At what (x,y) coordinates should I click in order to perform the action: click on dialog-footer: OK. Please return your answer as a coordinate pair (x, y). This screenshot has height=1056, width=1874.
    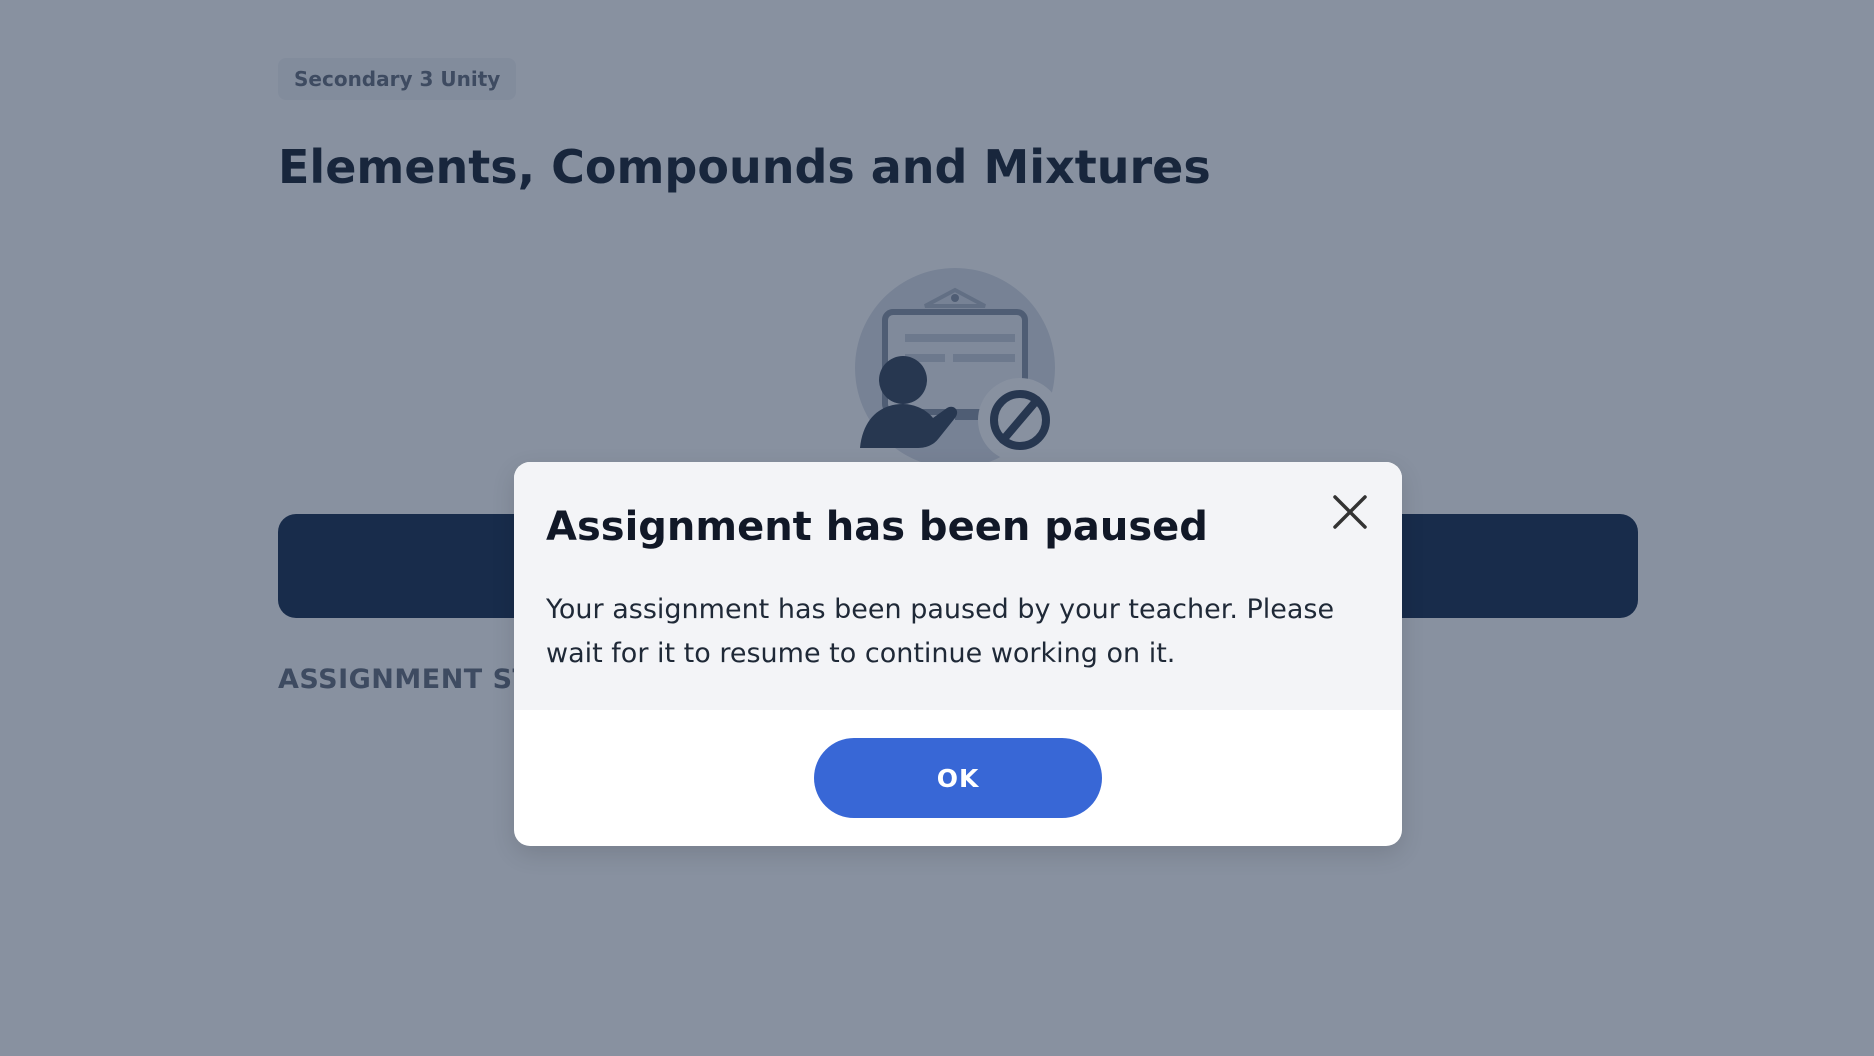
    Looking at the image, I should click on (958, 778).